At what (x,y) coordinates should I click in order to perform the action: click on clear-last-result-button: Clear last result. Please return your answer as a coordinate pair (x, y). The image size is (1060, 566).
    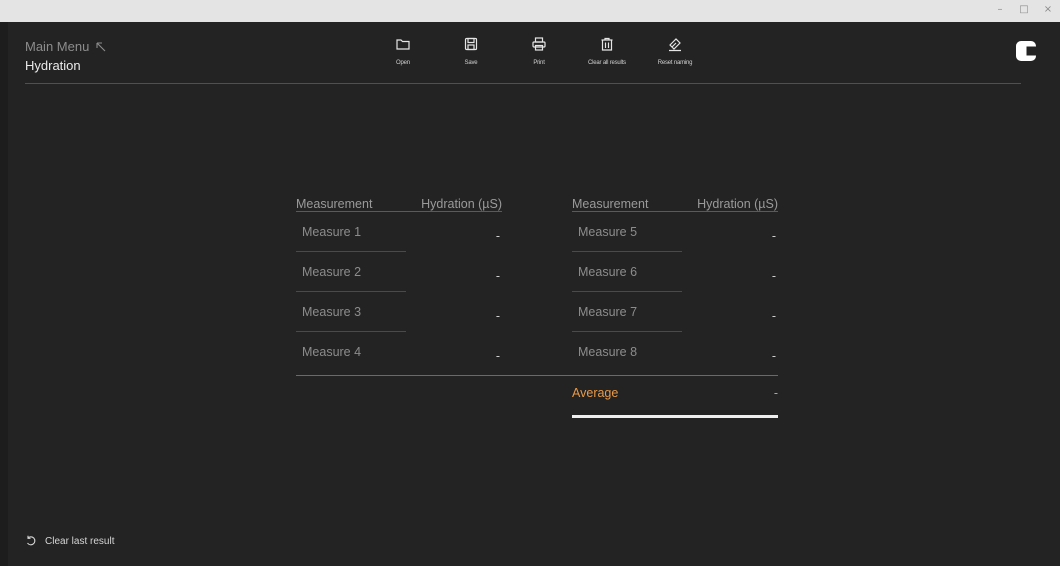
    Looking at the image, I should click on (69, 541).